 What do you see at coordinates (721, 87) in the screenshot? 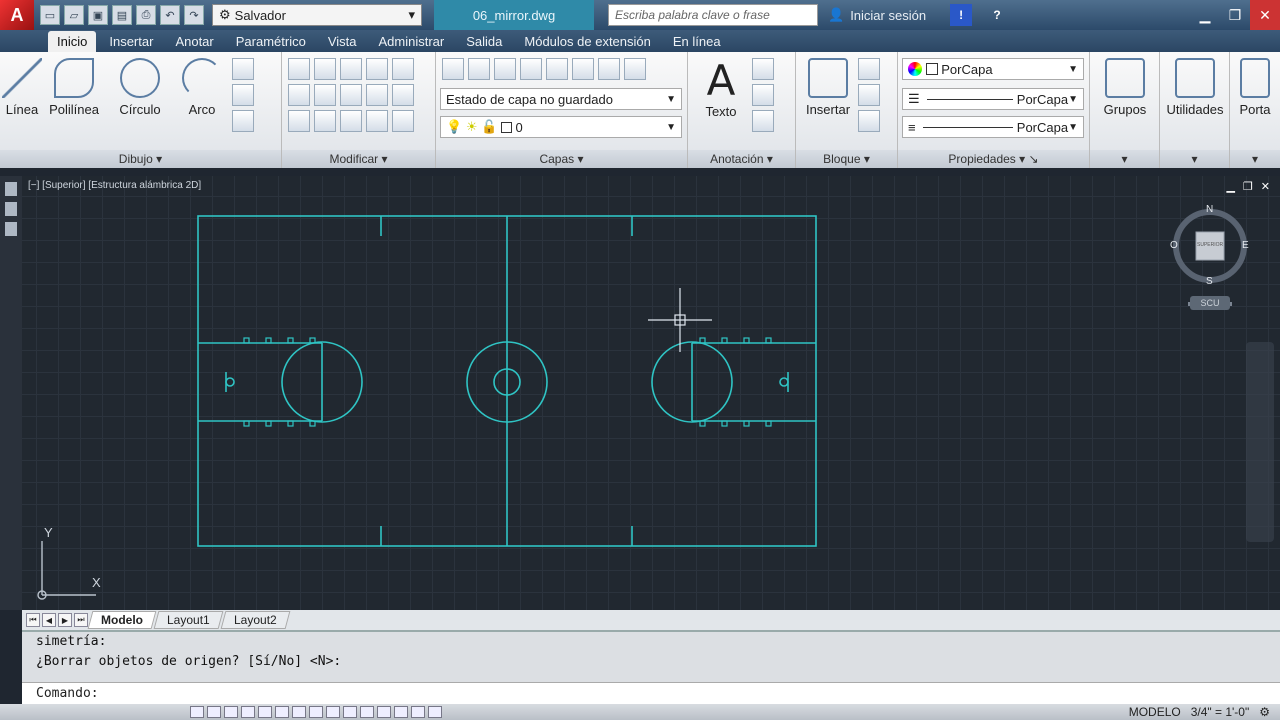
I see `text-tool: A Texto` at bounding box center [721, 87].